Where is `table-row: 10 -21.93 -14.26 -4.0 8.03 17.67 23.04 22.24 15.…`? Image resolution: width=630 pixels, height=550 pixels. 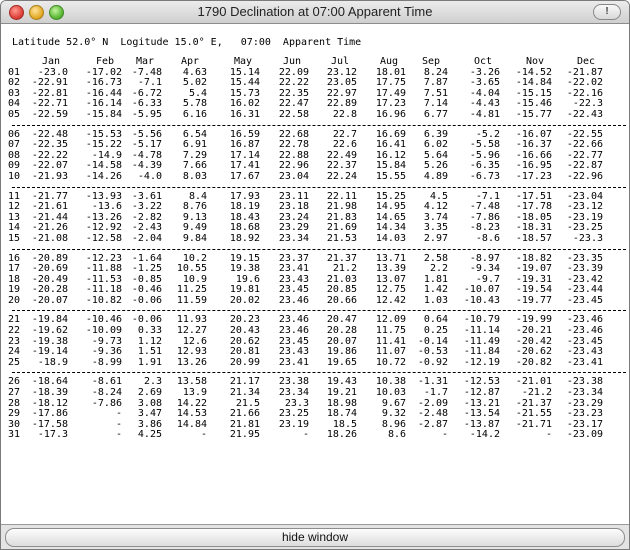 table-row: 10 -21.93 -14.26 -4.0 8.03 17.67 23.04 22.24 15.… is located at coordinates (315, 176).